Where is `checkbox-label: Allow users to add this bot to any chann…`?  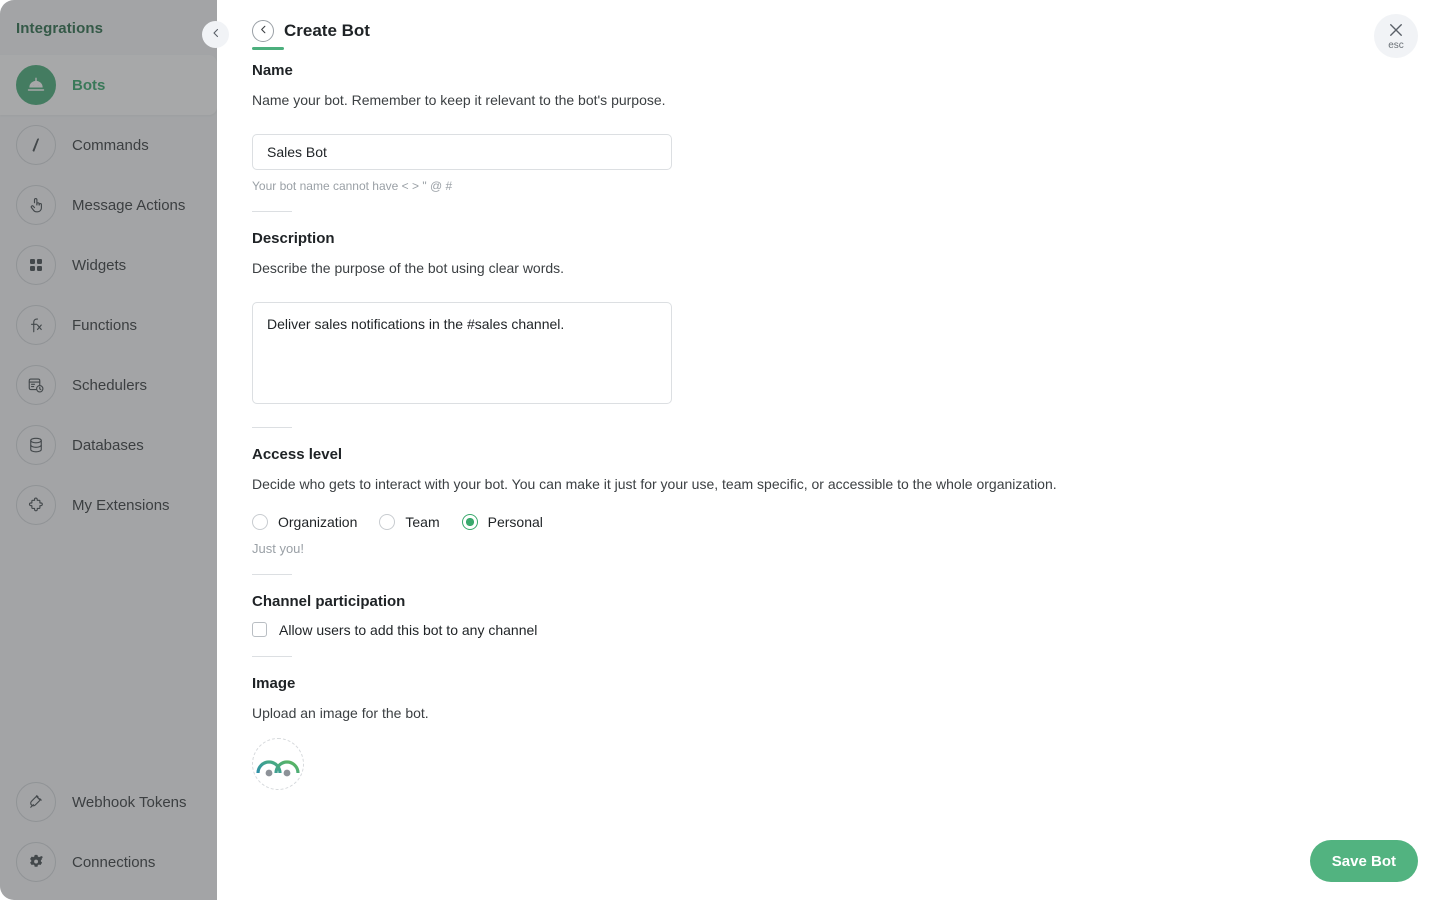 checkbox-label: Allow users to add this bot to any chann… is located at coordinates (408, 629).